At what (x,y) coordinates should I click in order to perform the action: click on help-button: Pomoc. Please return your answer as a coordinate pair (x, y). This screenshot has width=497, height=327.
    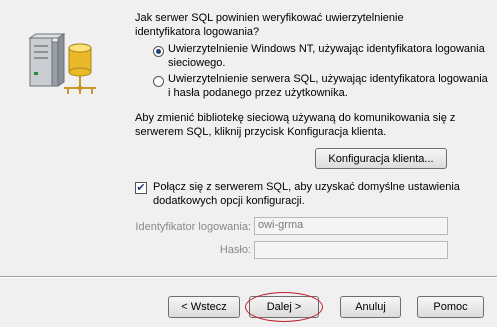
    Looking at the image, I should click on (450, 307).